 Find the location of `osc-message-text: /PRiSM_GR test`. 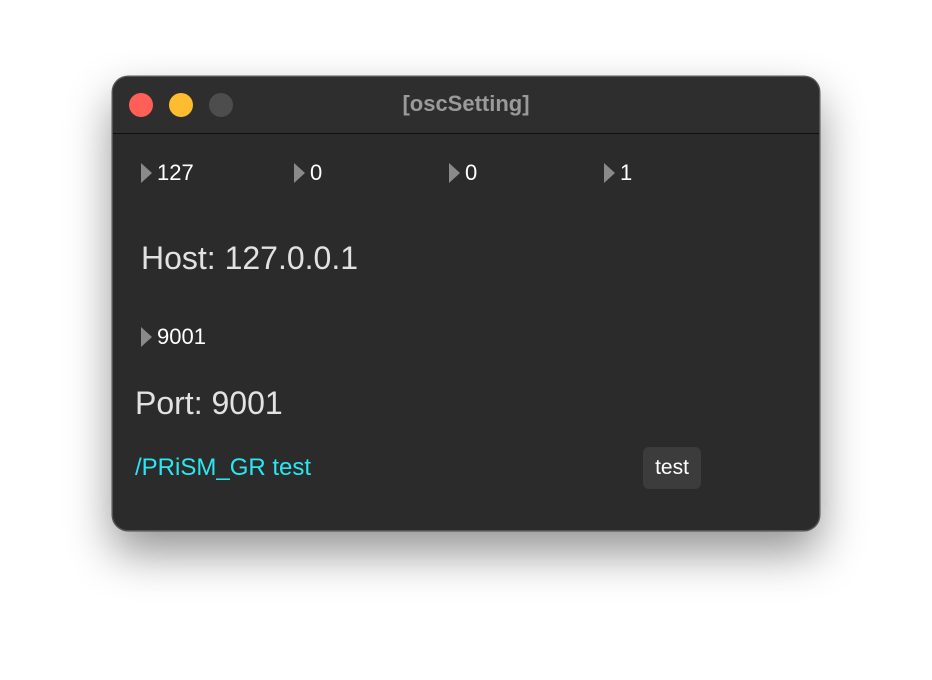

osc-message-text: /PRiSM_GR test is located at coordinates (223, 467).